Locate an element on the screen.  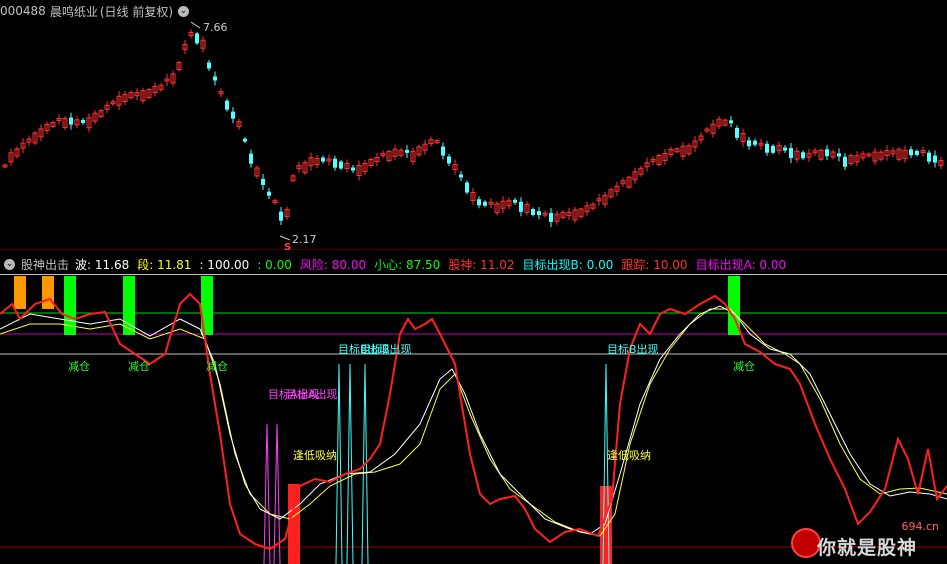
indicator-value-3: : 0.00 is located at coordinates (274, 264).